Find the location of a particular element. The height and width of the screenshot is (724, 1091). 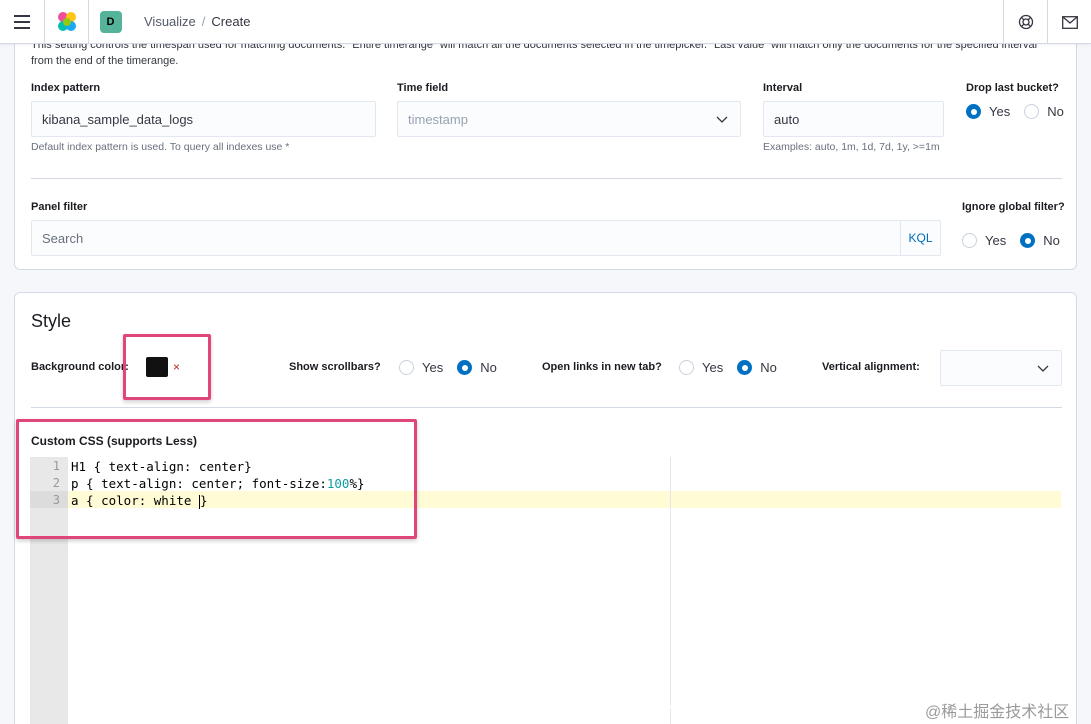

show-scrollbars-yes: Yes is located at coordinates (421, 367).